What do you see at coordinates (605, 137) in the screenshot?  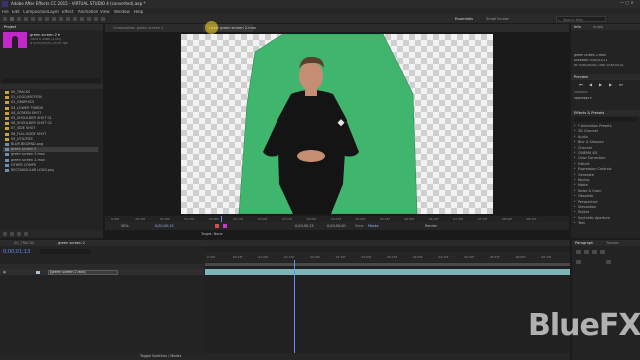 I see `effect-category: Audio` at bounding box center [605, 137].